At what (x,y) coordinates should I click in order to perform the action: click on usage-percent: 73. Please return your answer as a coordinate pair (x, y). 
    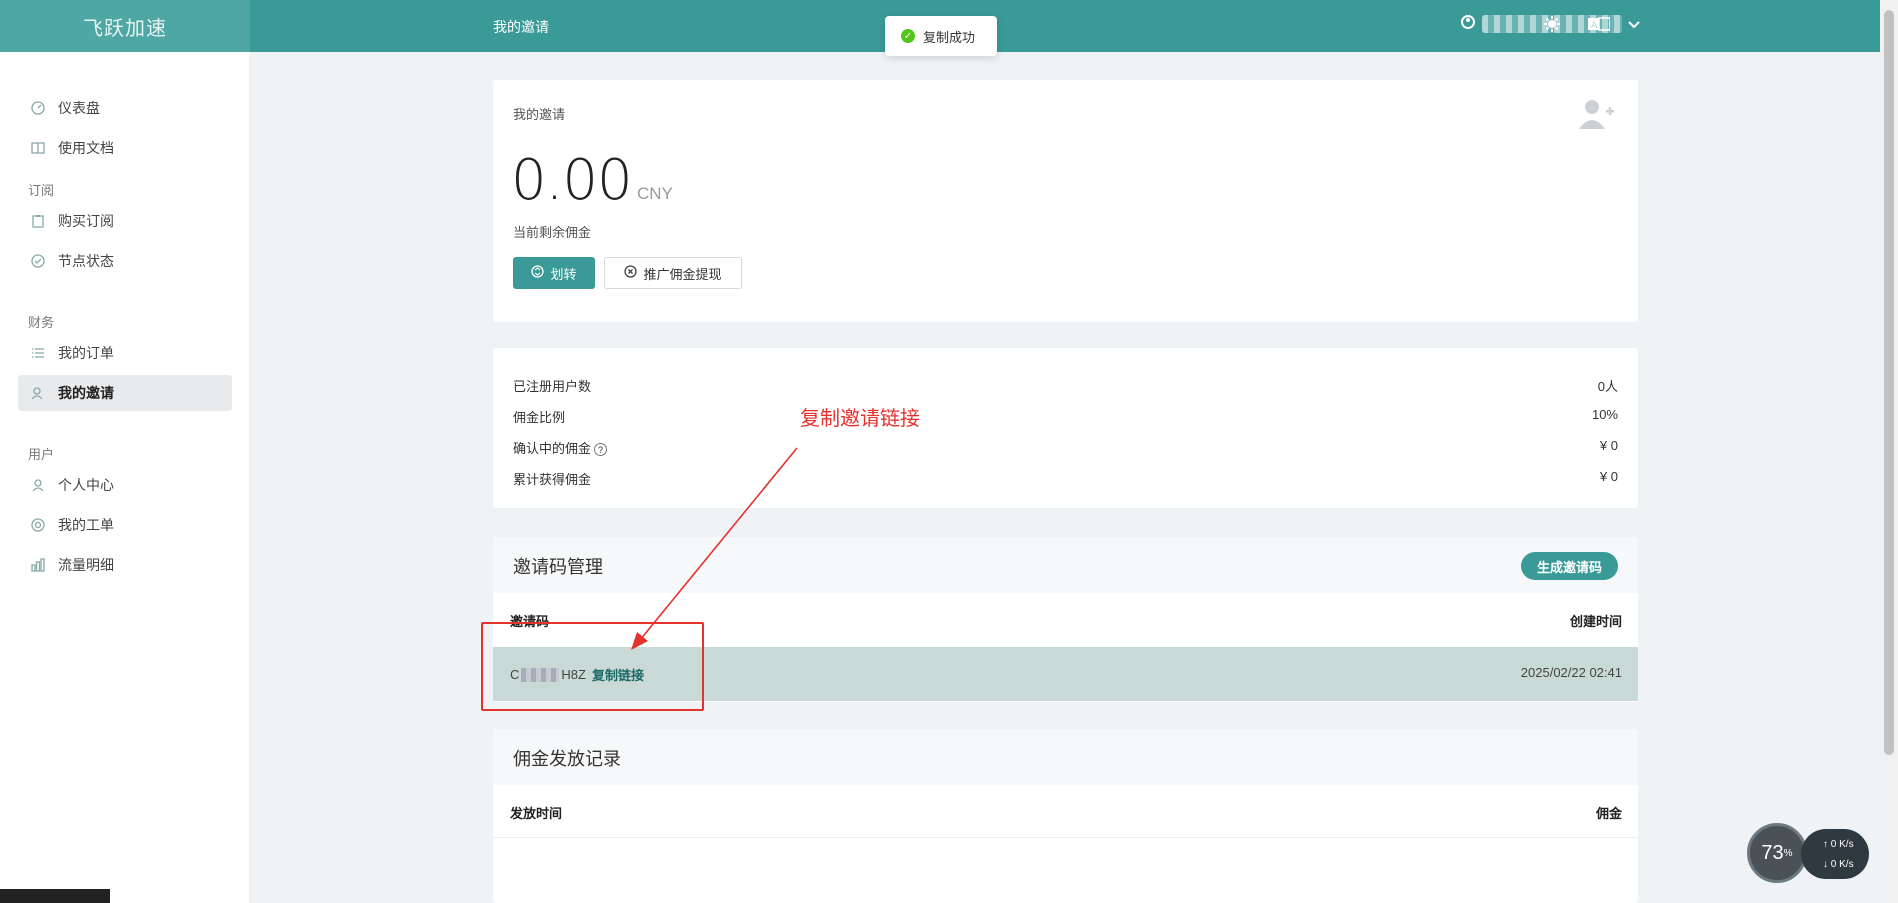
    Looking at the image, I should click on (1772, 852).